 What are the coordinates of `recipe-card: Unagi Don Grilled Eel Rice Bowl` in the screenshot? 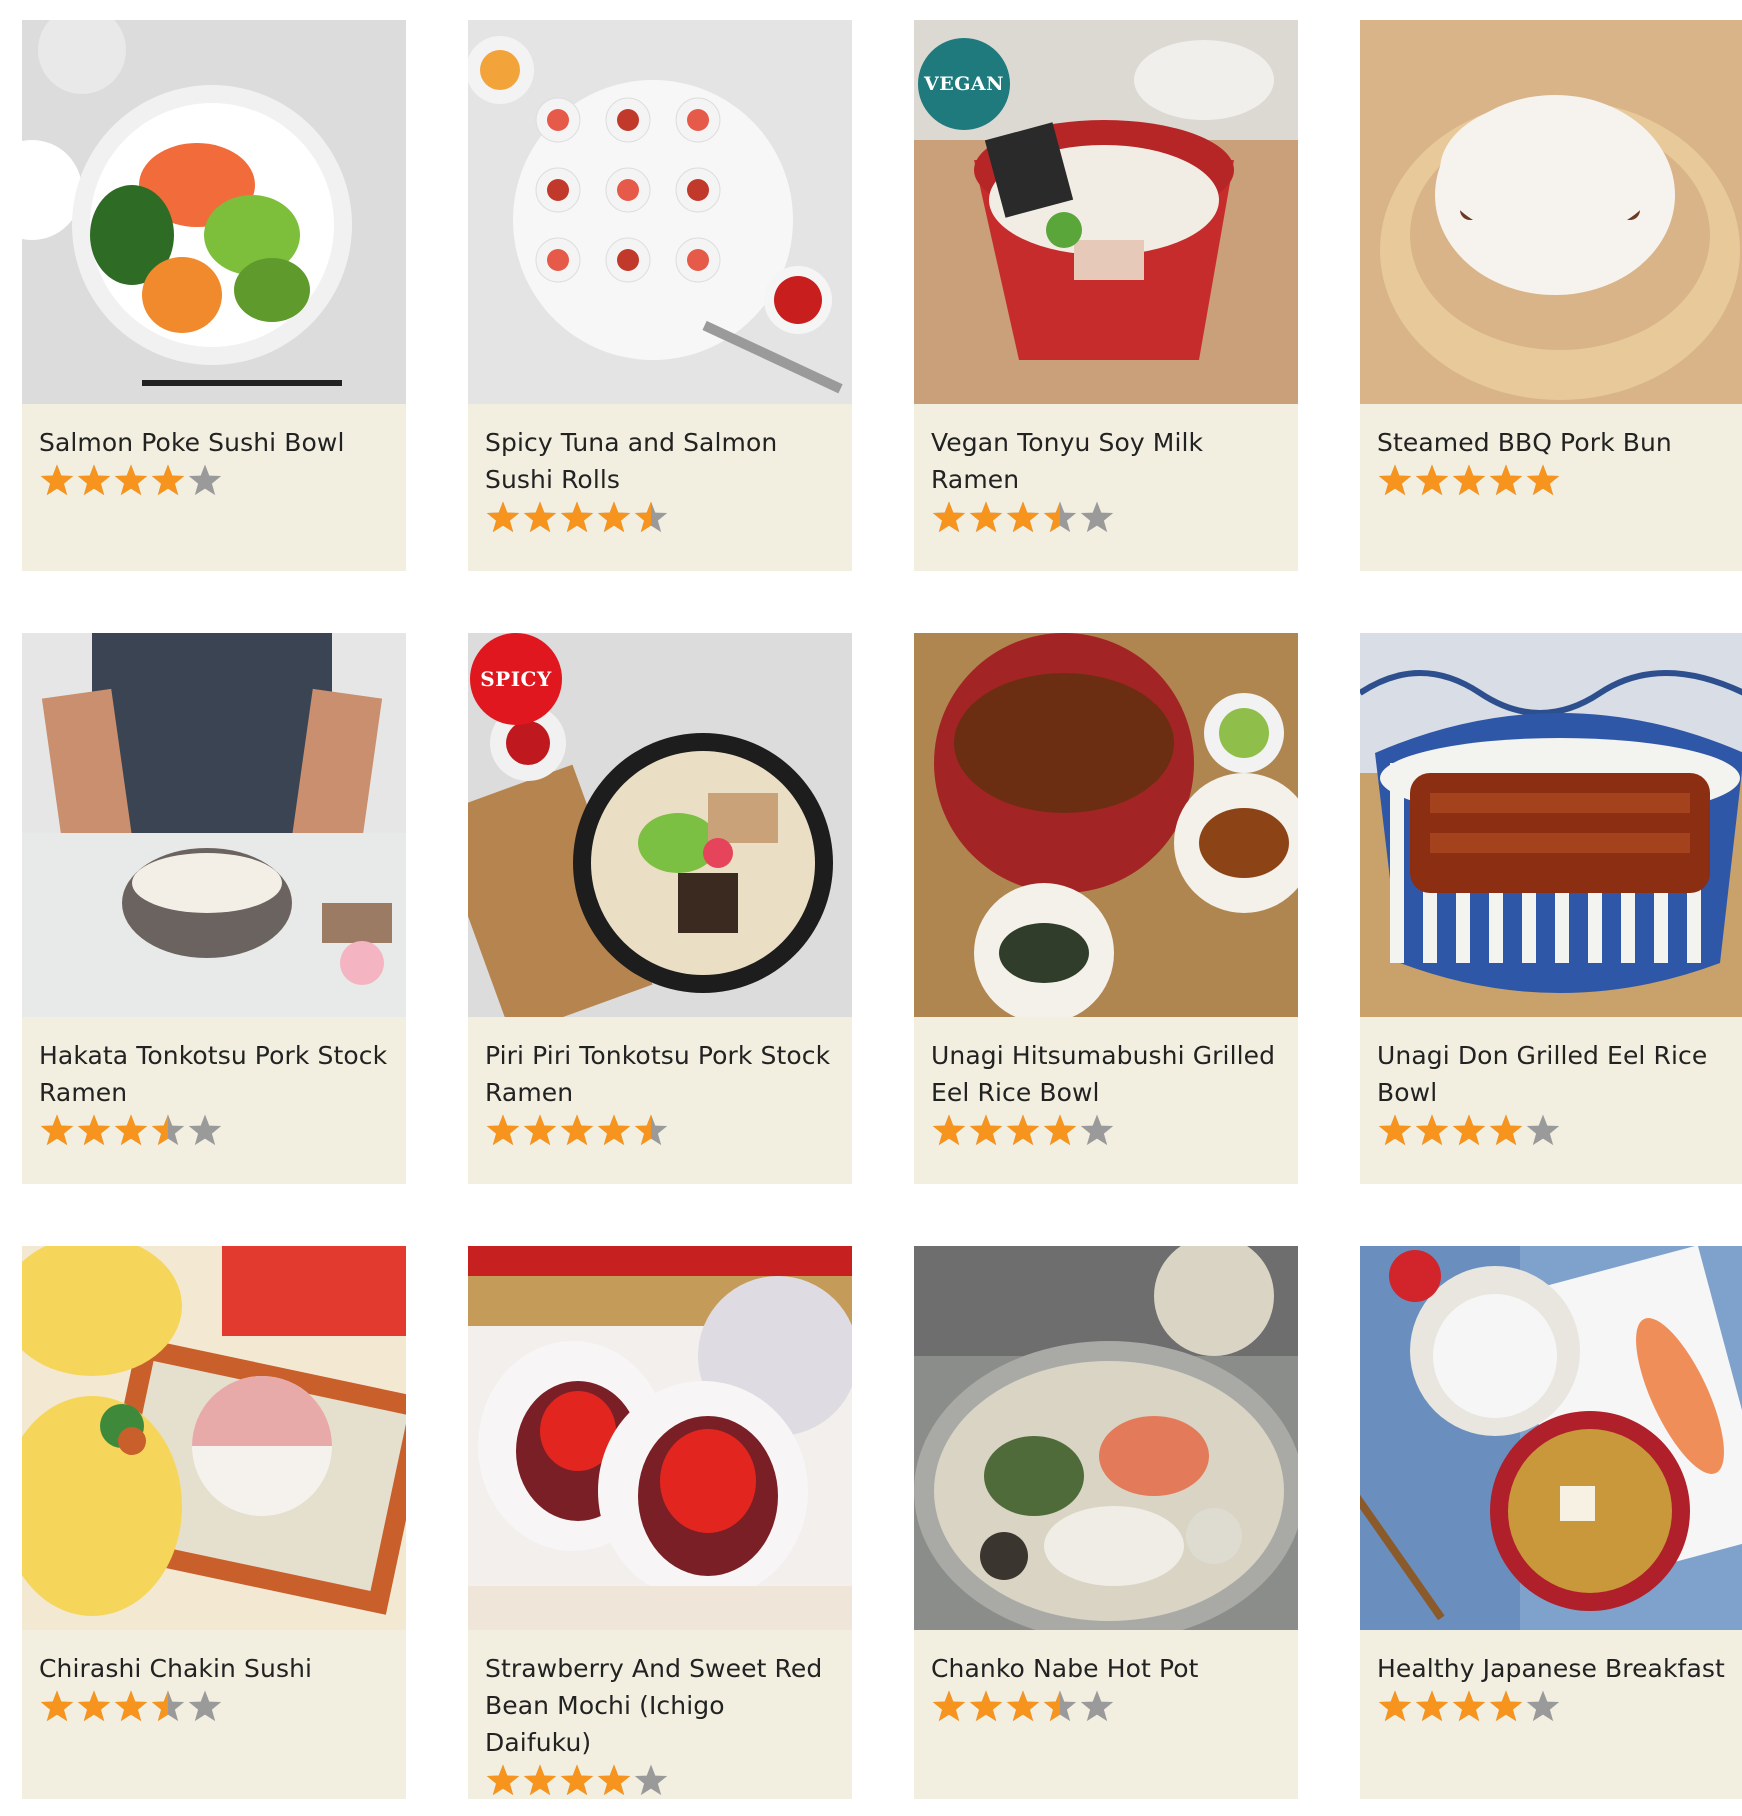 It's located at (1551, 908).